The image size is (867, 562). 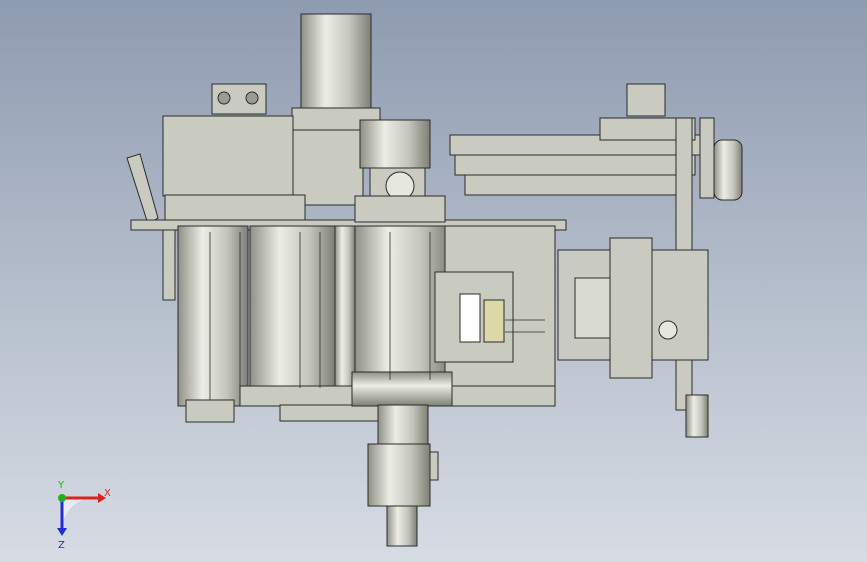 I want to click on motor-body, so click(x=336, y=61).